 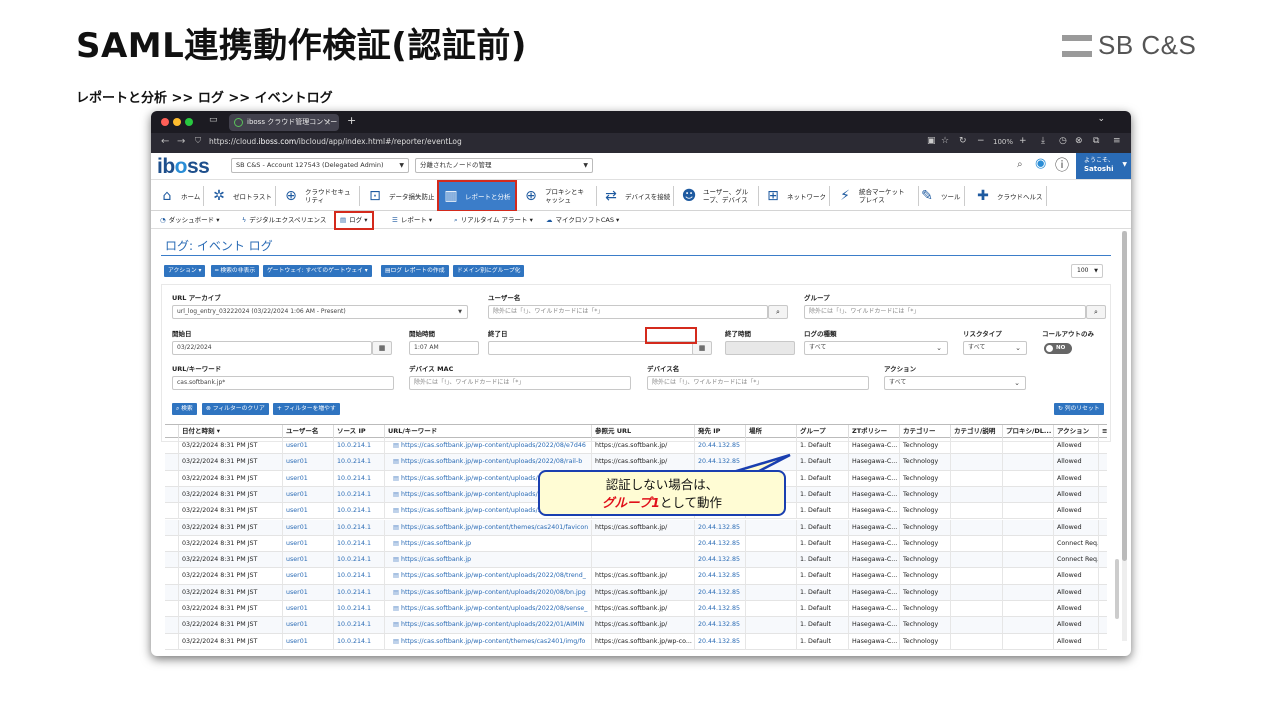 What do you see at coordinates (945, 312) in the screenshot?
I see `group-input: 除外には「!」、ワイルドカードには「*」` at bounding box center [945, 312].